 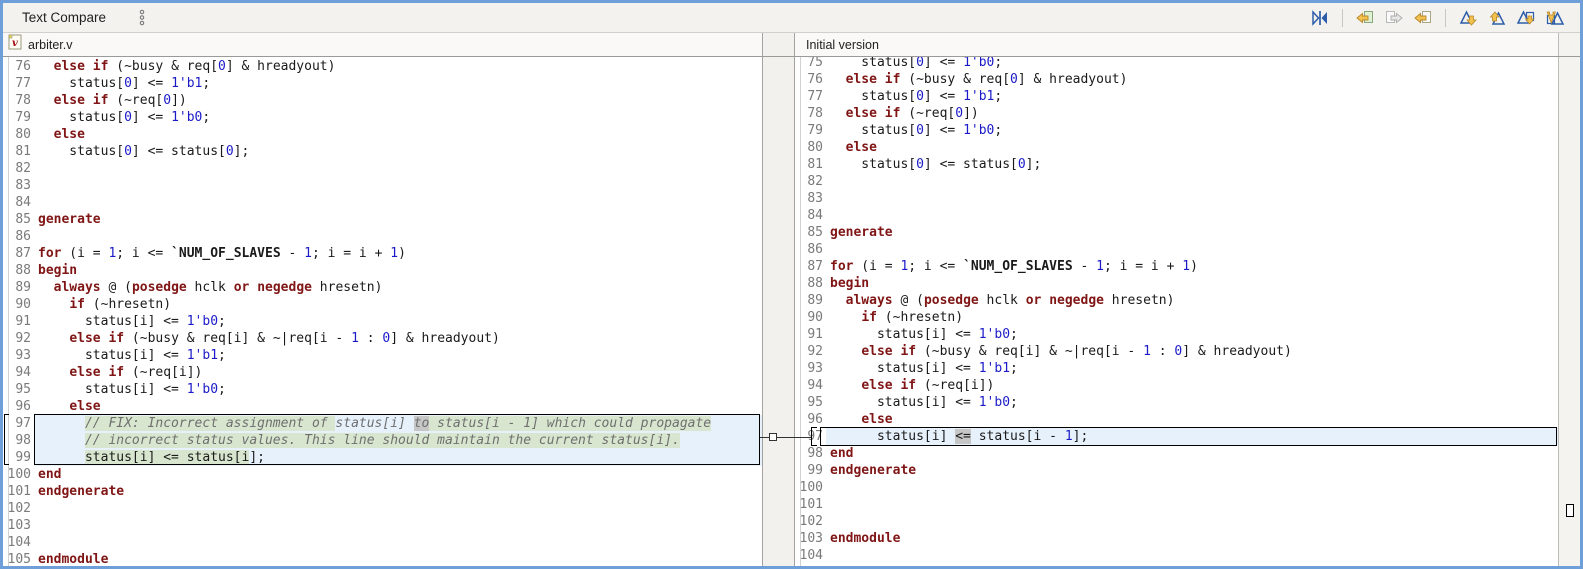 What do you see at coordinates (1569, 311) in the screenshot?
I see `overview-ruler` at bounding box center [1569, 311].